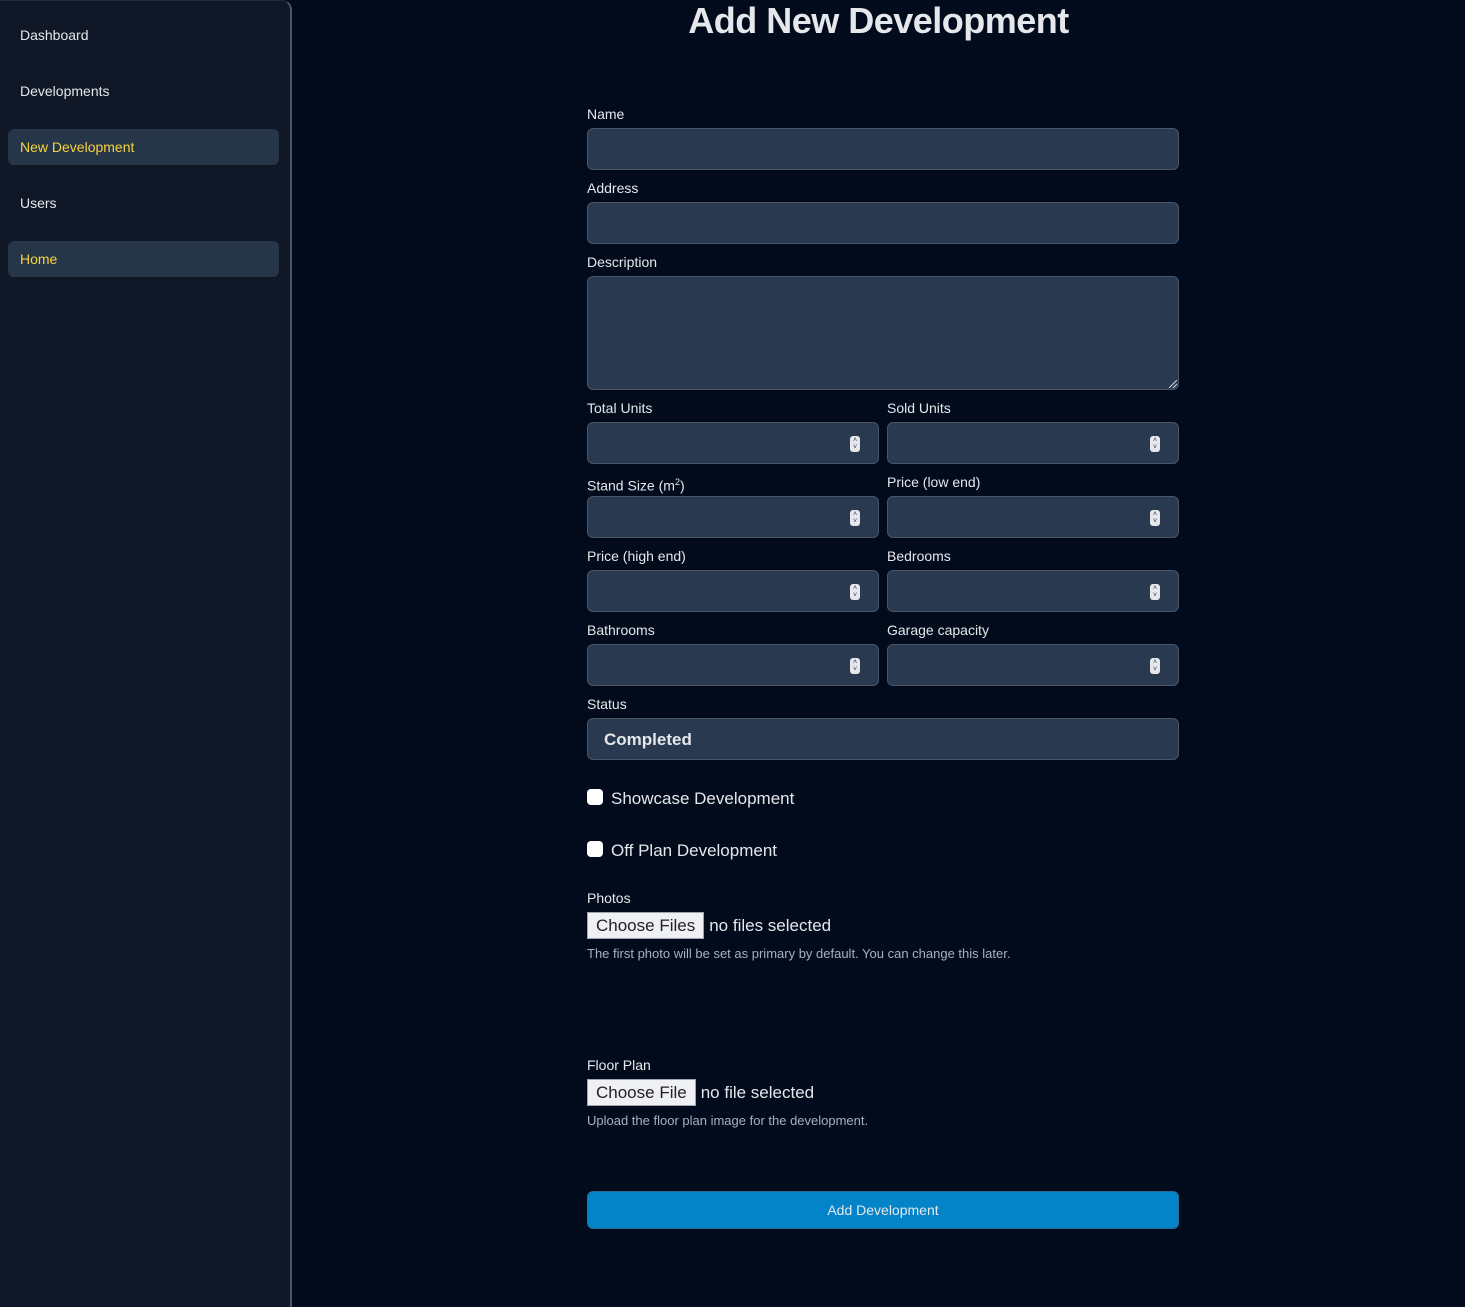 This screenshot has width=1465, height=1307. I want to click on add-development-button: Add Development, so click(883, 1210).